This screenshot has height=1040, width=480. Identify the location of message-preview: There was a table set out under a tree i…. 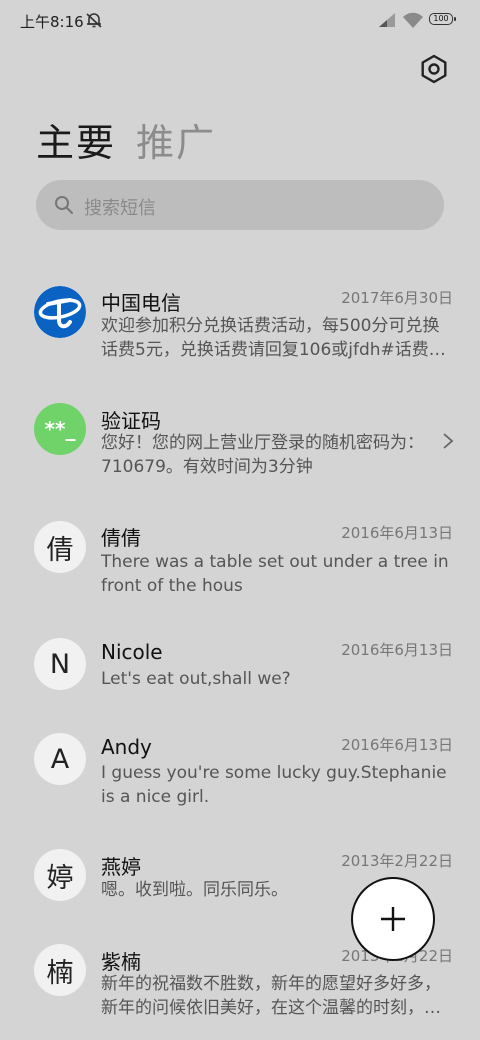
(275, 574).